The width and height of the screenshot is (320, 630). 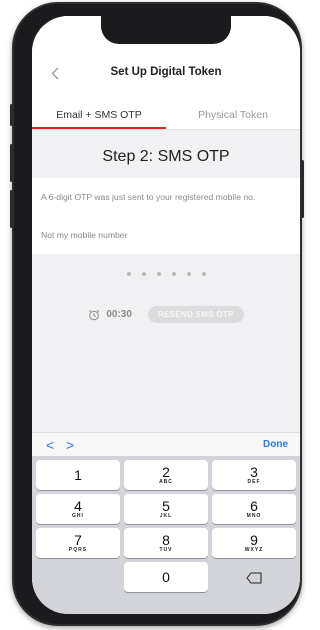 What do you see at coordinates (275, 444) in the screenshot?
I see `done-button: Done` at bounding box center [275, 444].